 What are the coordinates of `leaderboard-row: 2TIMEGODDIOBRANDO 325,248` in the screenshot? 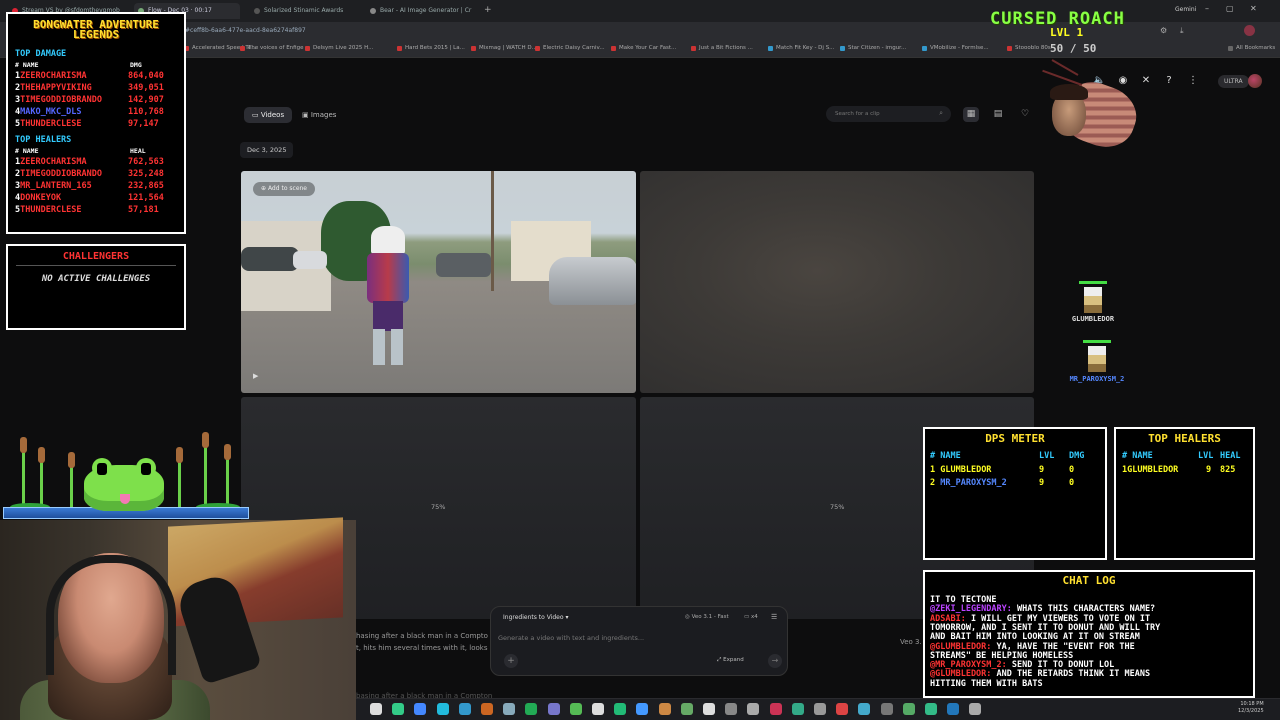 It's located at (89, 174).